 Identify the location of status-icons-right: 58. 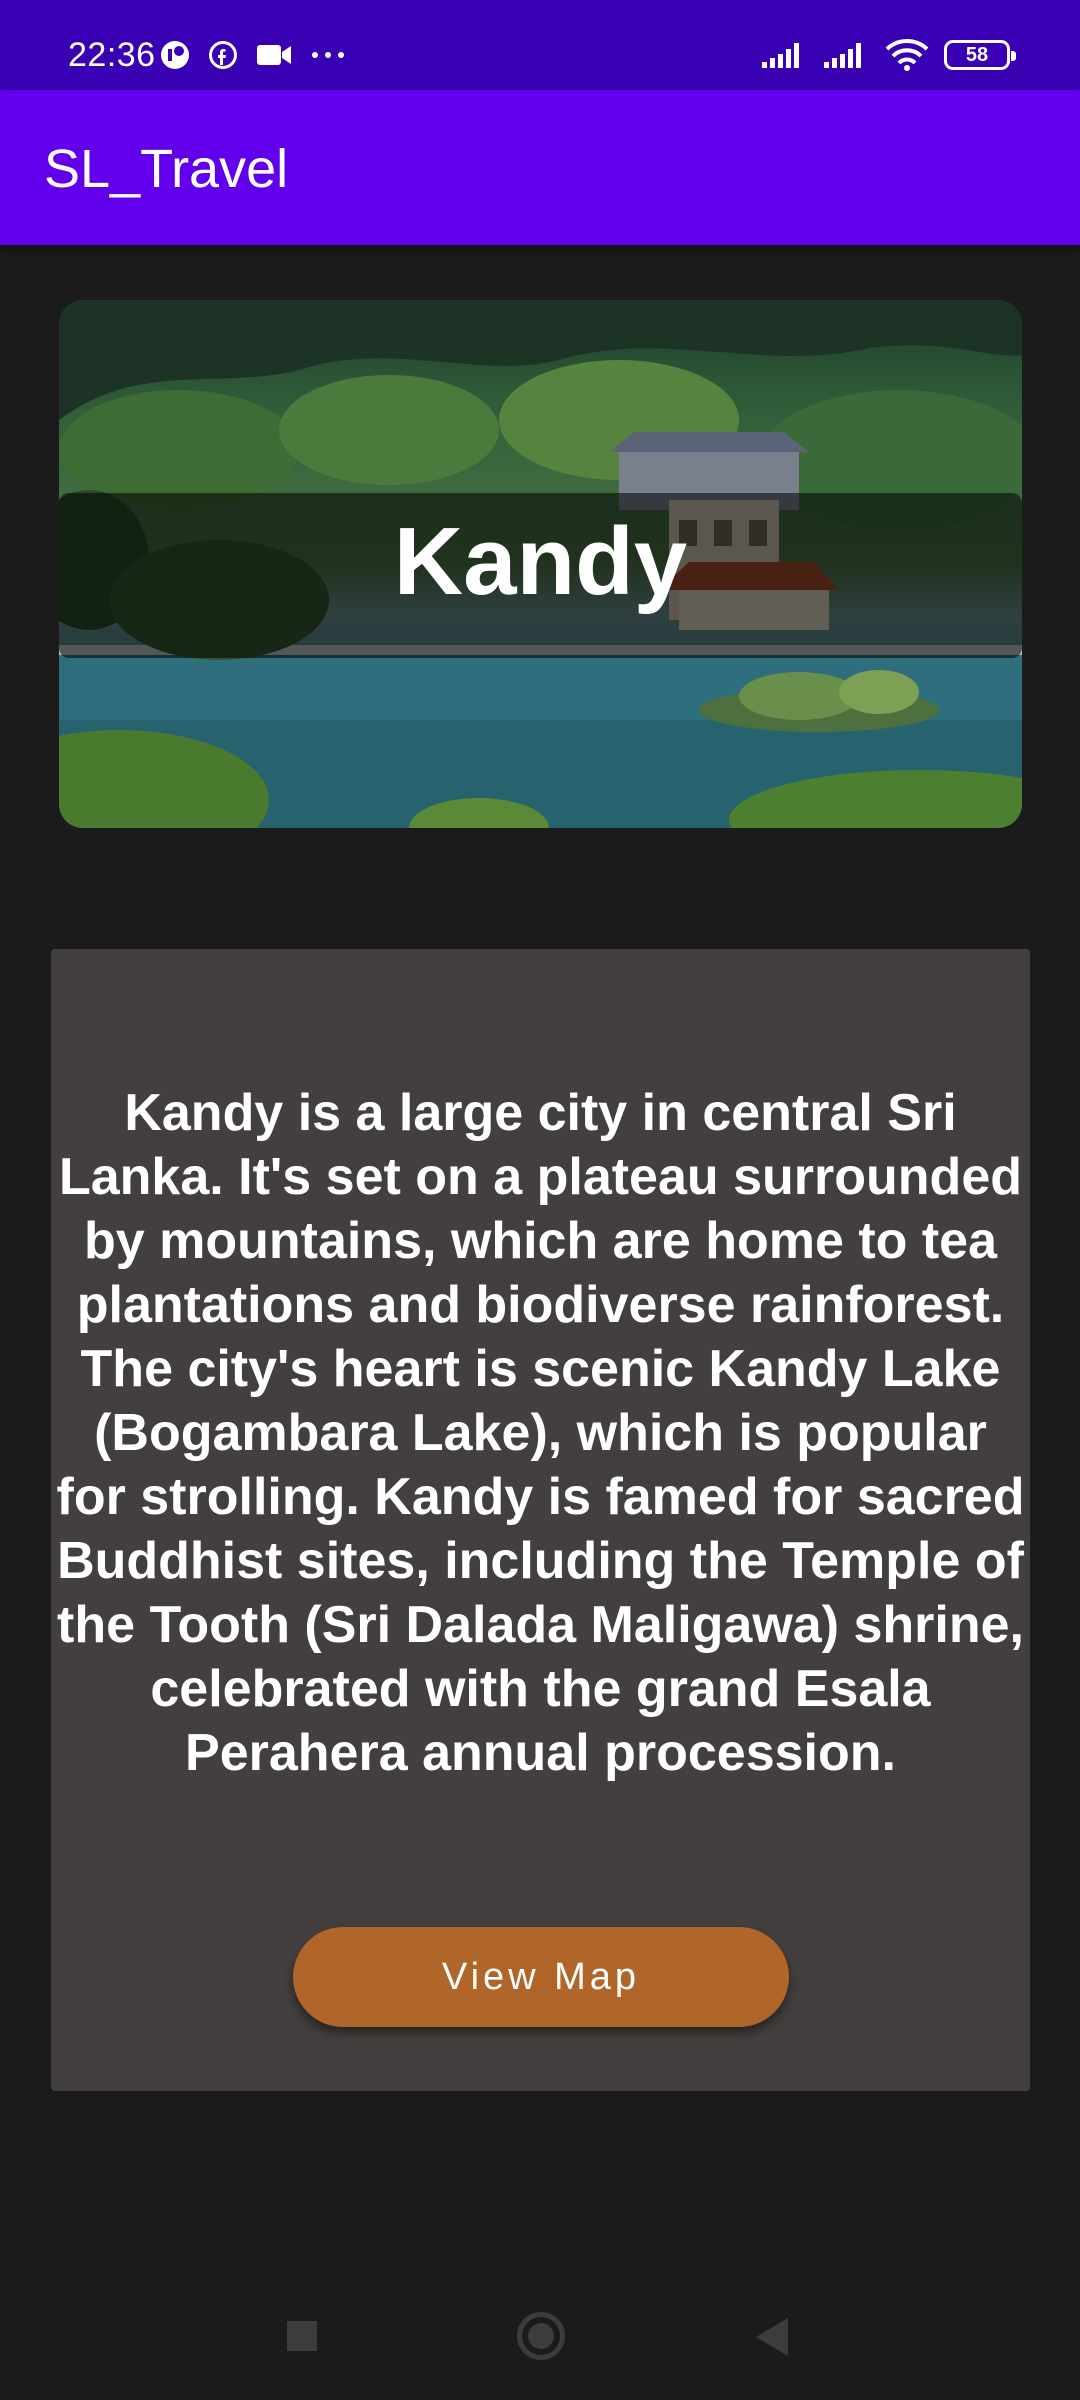
(888, 55).